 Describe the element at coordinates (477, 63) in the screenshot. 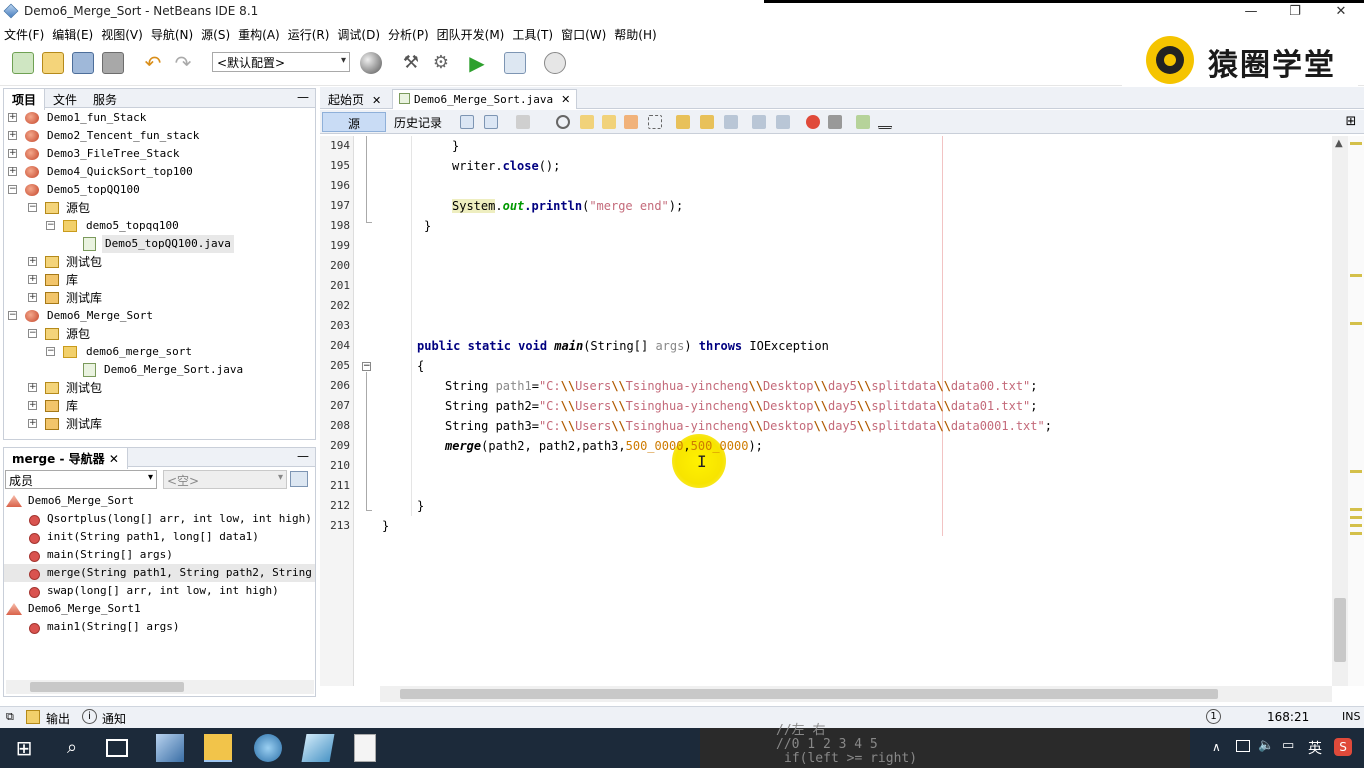

I see `run-icon: ▶` at that location.